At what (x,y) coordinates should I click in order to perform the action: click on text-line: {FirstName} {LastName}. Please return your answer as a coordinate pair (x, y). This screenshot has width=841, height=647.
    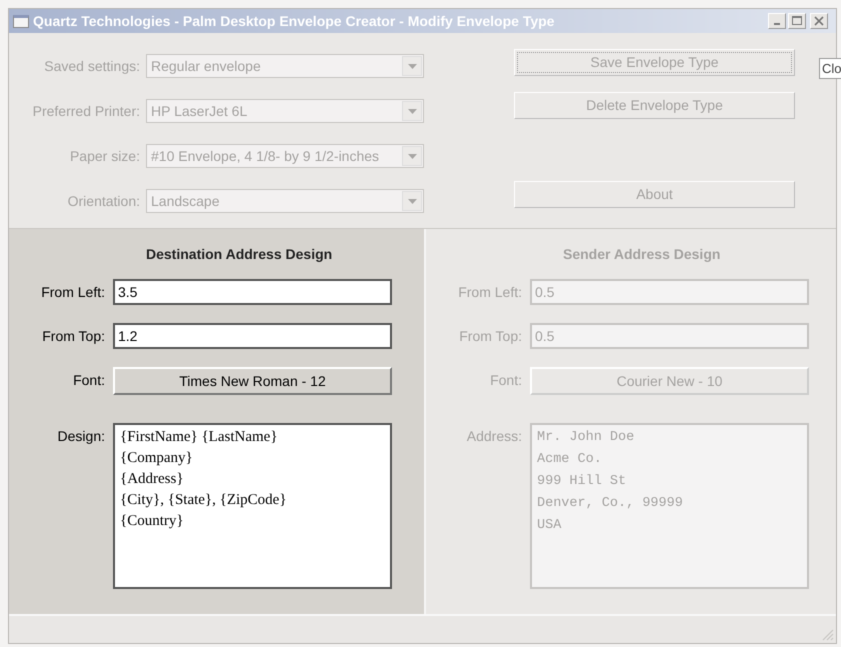
    Looking at the image, I should click on (199, 437).